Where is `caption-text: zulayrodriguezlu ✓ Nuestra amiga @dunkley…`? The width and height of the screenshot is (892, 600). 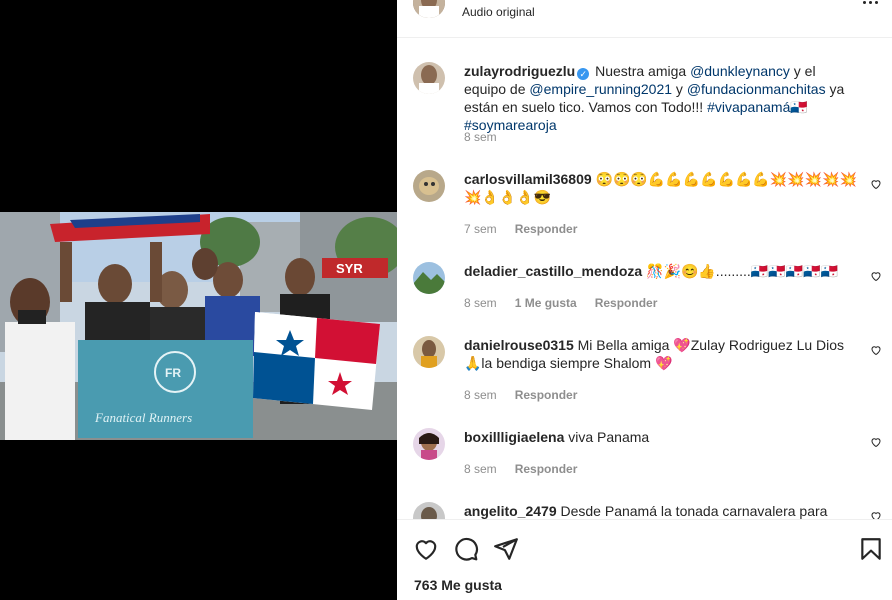 caption-text: zulayrodriguezlu ✓ Nuestra amiga @dunkley… is located at coordinates (661, 98).